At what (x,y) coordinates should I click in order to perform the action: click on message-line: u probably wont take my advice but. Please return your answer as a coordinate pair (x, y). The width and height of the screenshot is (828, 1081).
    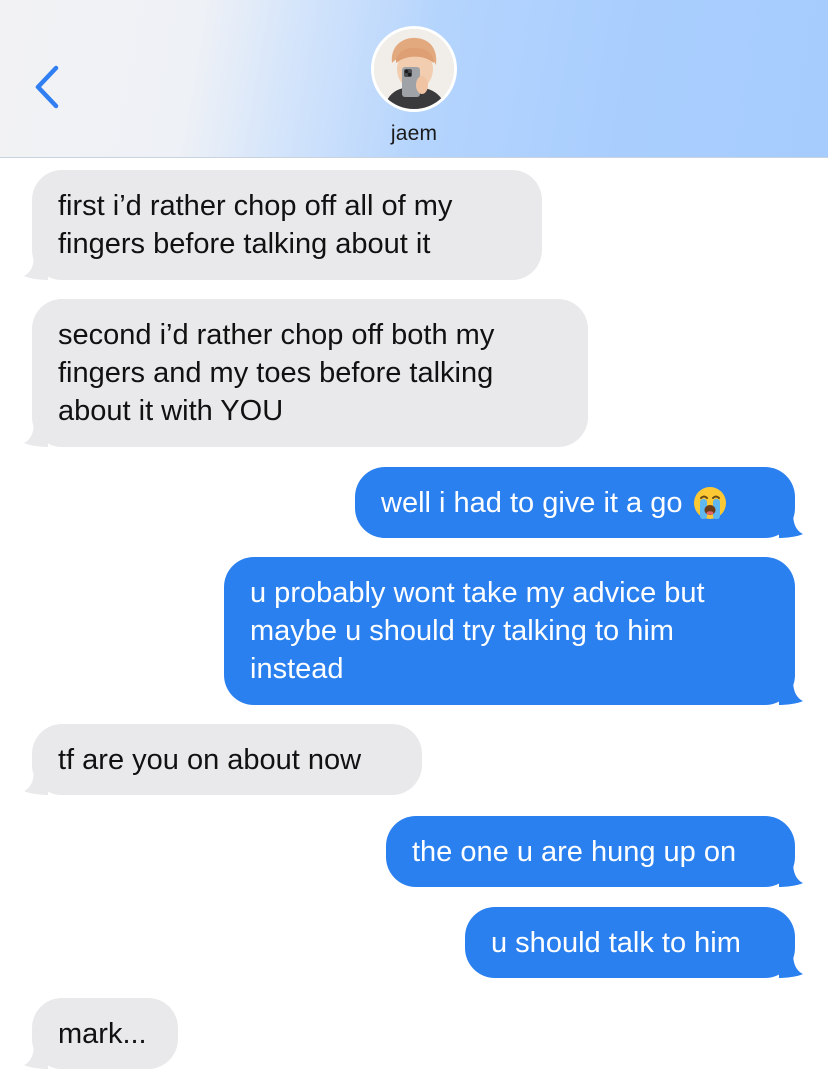
    Looking at the image, I should click on (477, 593).